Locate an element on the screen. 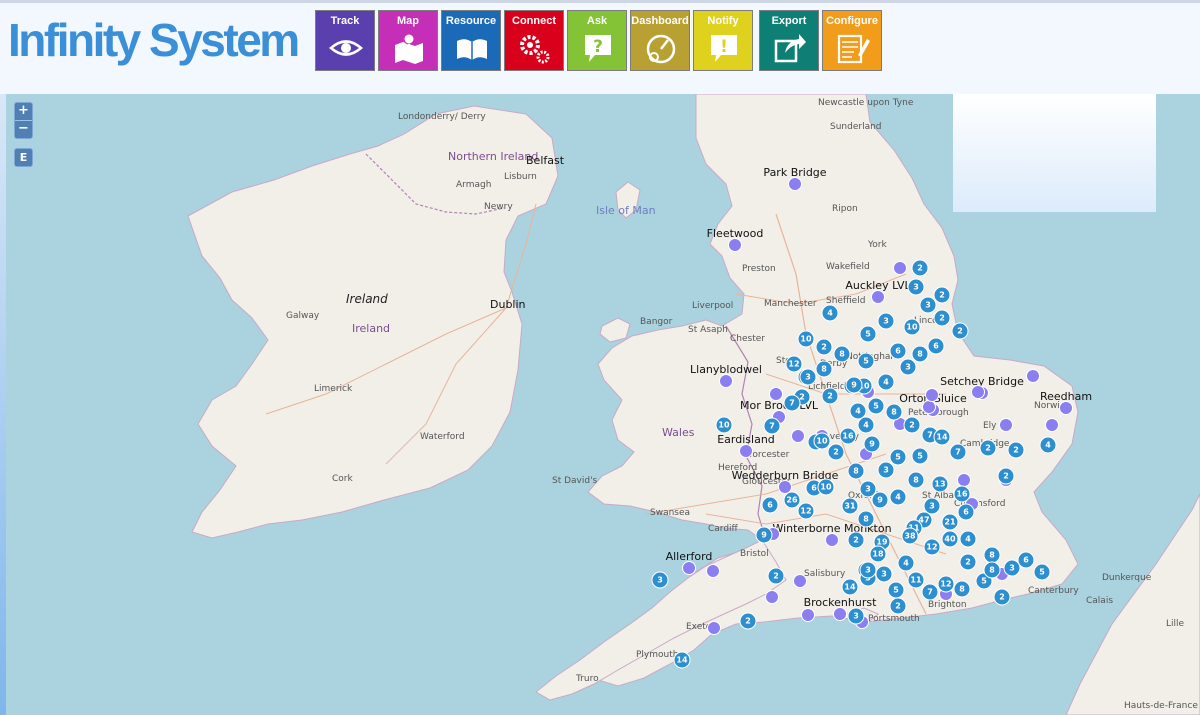  toolbar-connect-button: Connect is located at coordinates (534, 40).